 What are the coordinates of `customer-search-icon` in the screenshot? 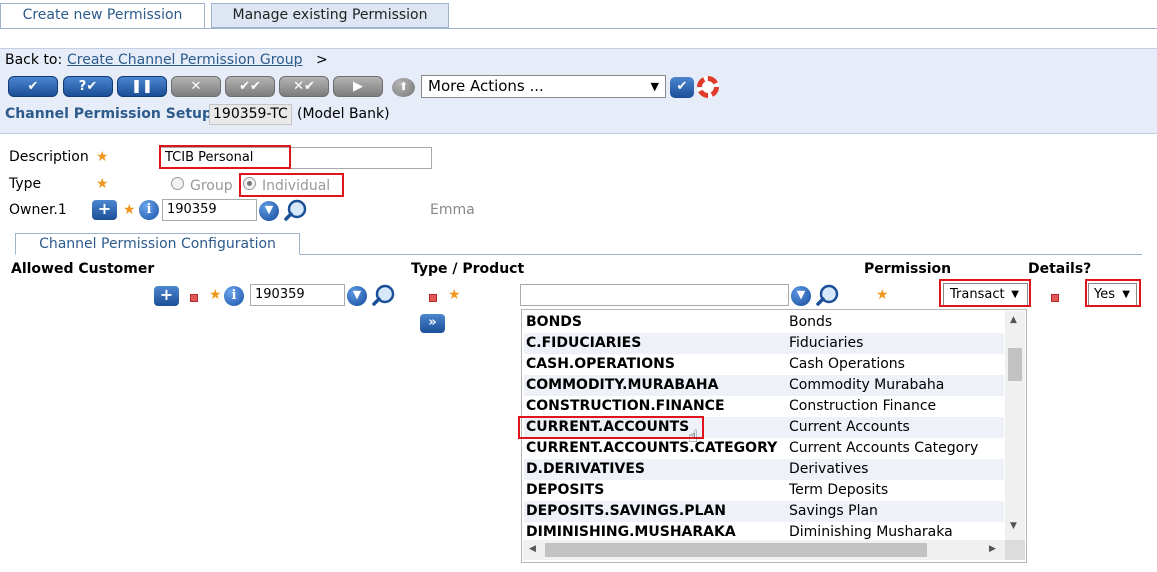 It's located at (384, 295).